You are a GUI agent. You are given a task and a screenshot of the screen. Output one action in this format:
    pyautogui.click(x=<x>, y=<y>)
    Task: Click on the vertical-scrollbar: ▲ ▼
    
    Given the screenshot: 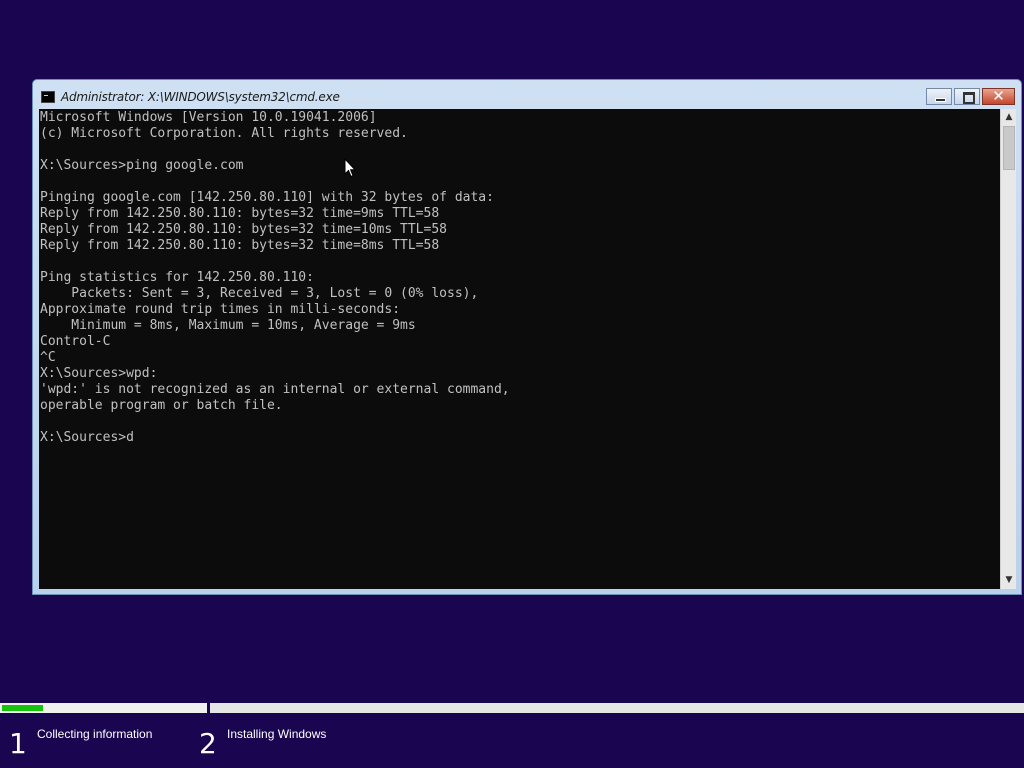 What is the action you would take?
    pyautogui.click(x=1008, y=349)
    